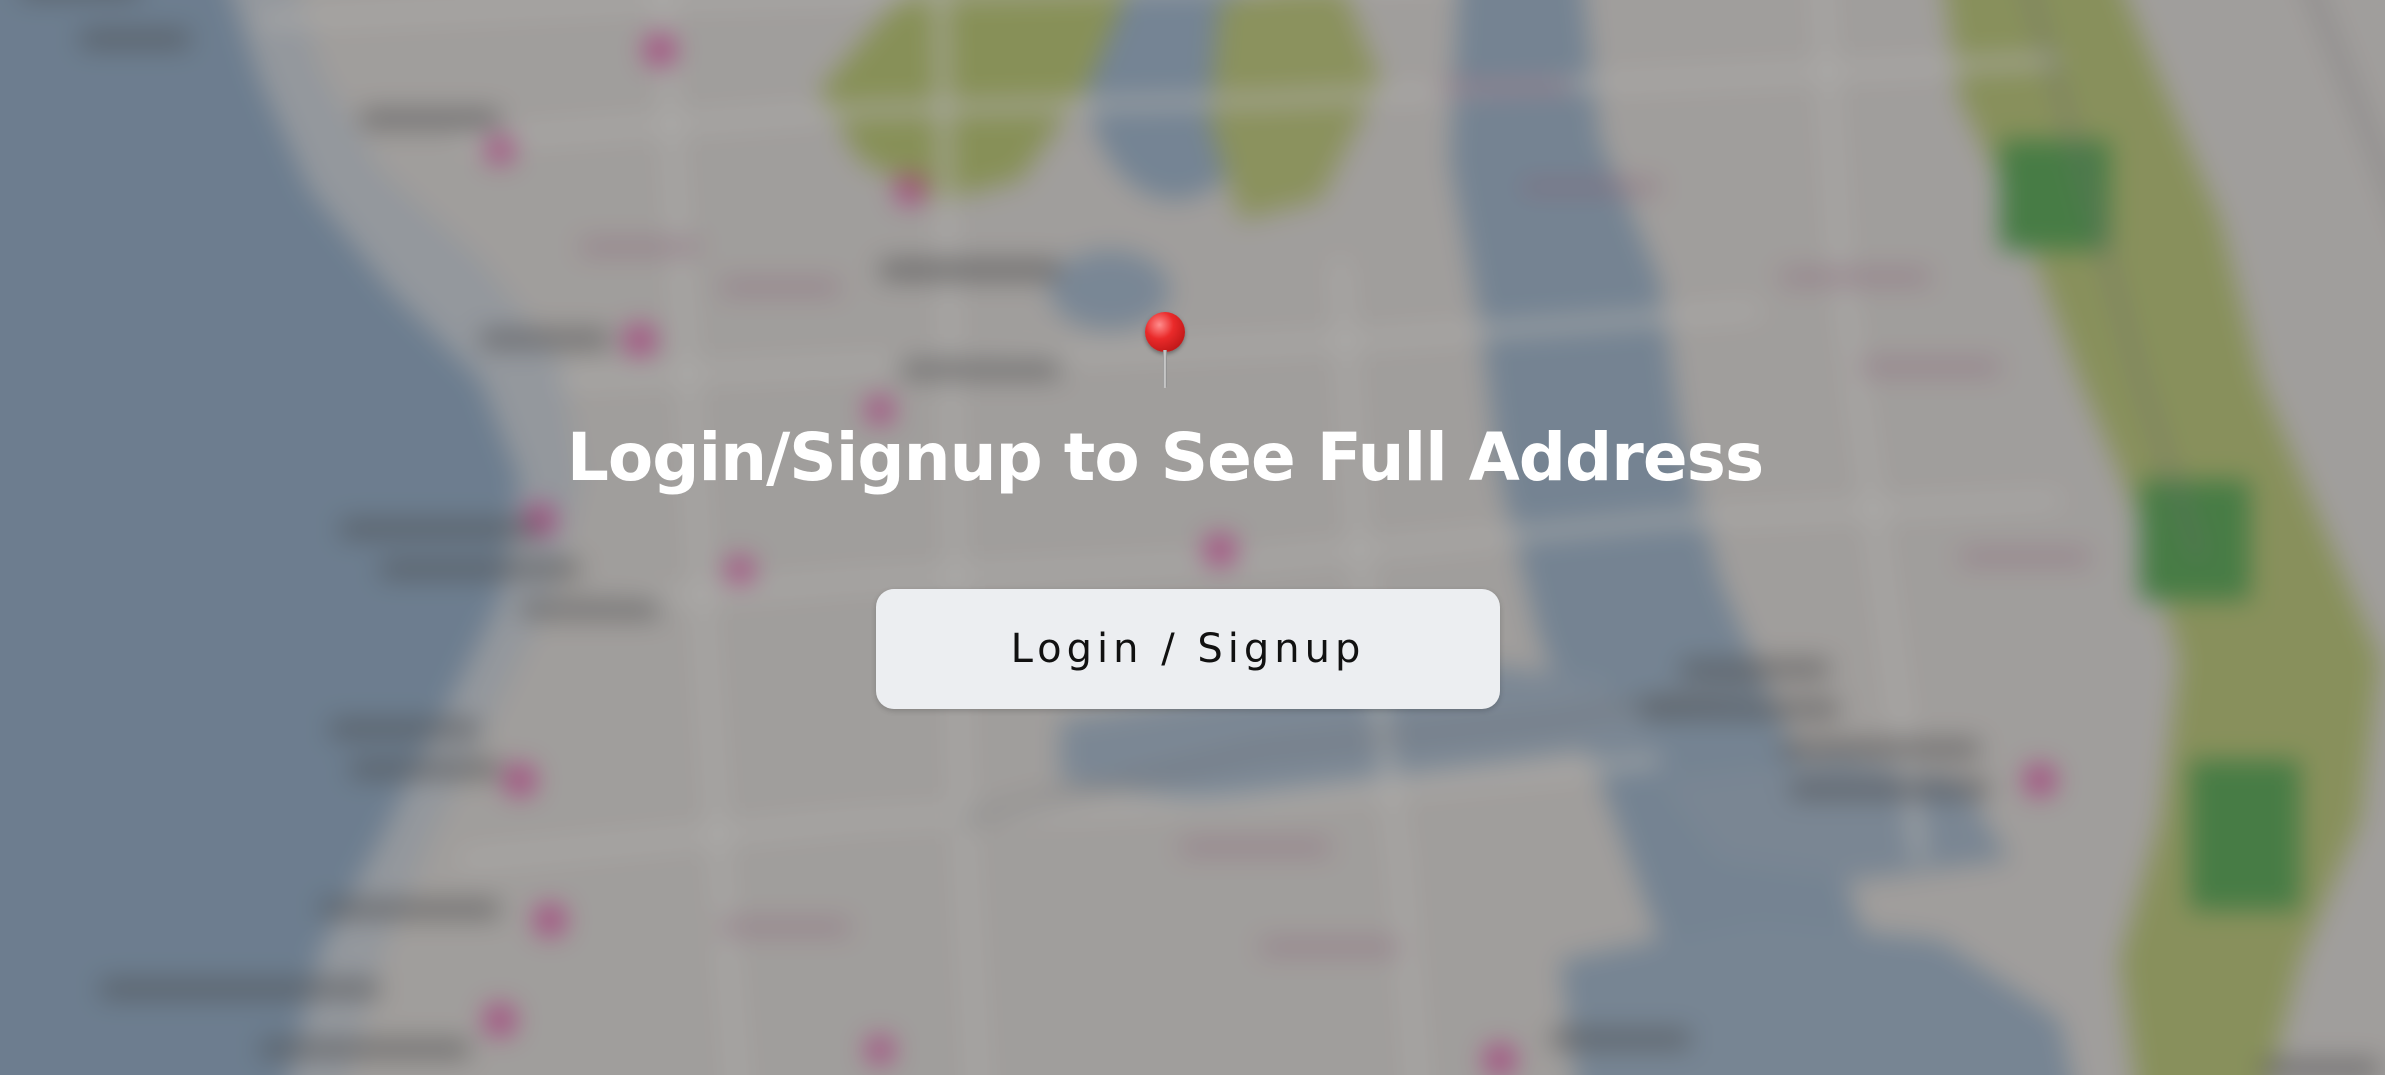  I want to click on pushpin-needle, so click(1165, 369).